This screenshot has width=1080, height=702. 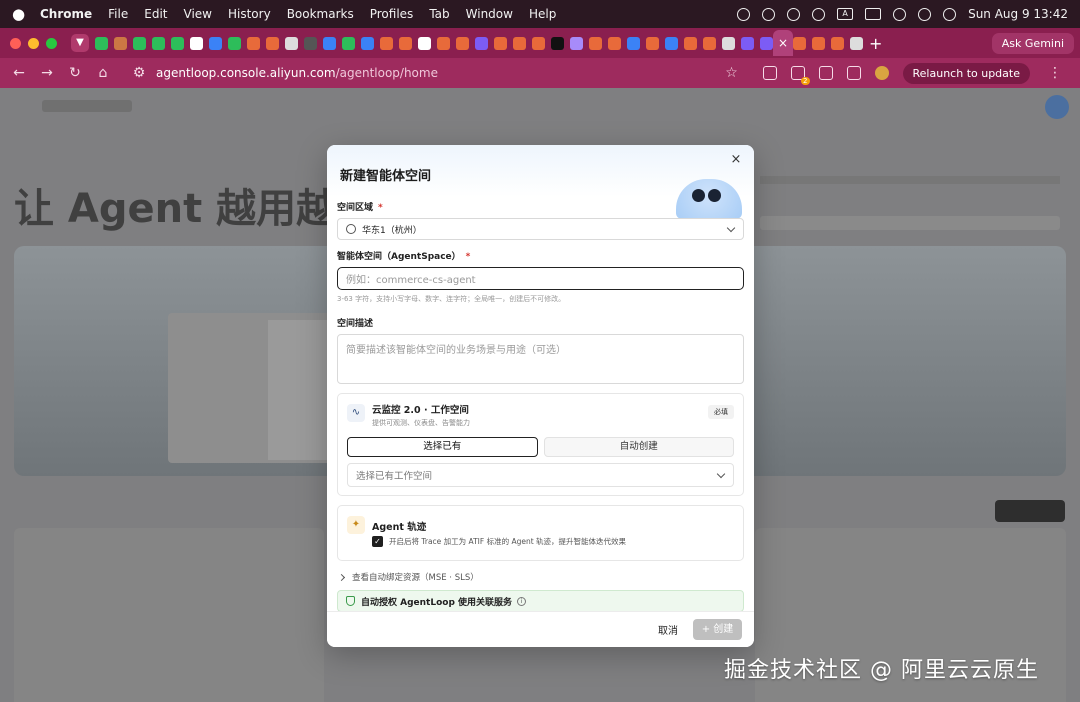 I want to click on sync-icon, so click(x=769, y=14).